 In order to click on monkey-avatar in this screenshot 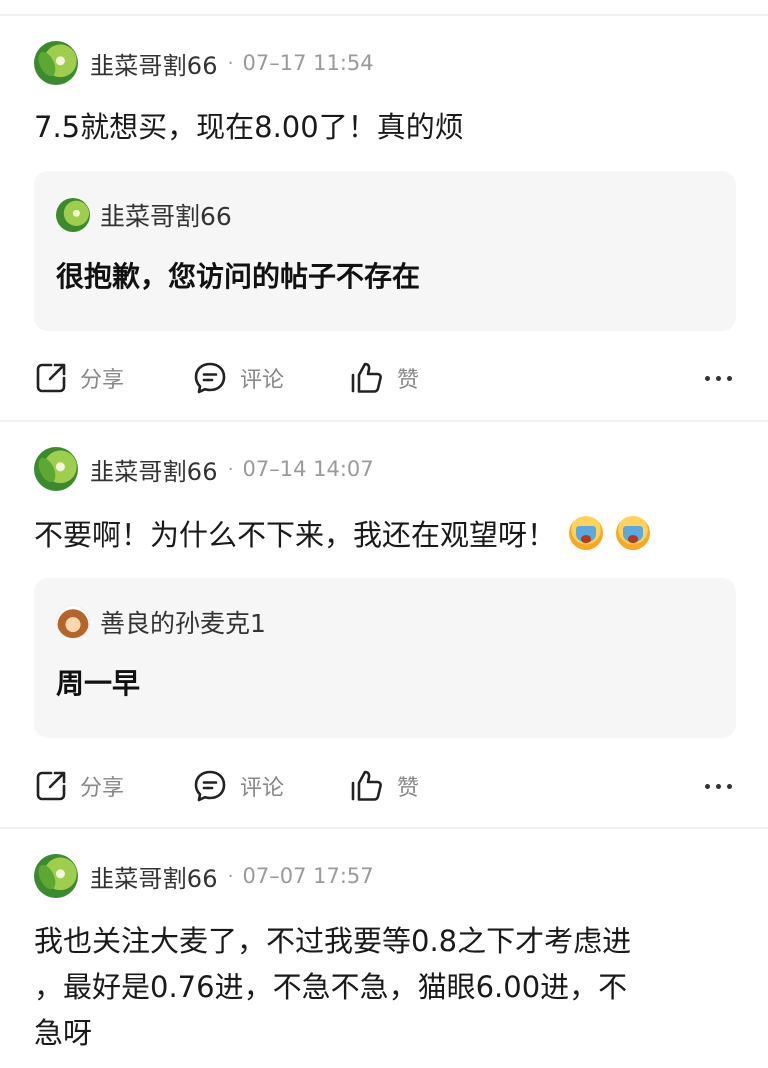, I will do `click(73, 622)`.